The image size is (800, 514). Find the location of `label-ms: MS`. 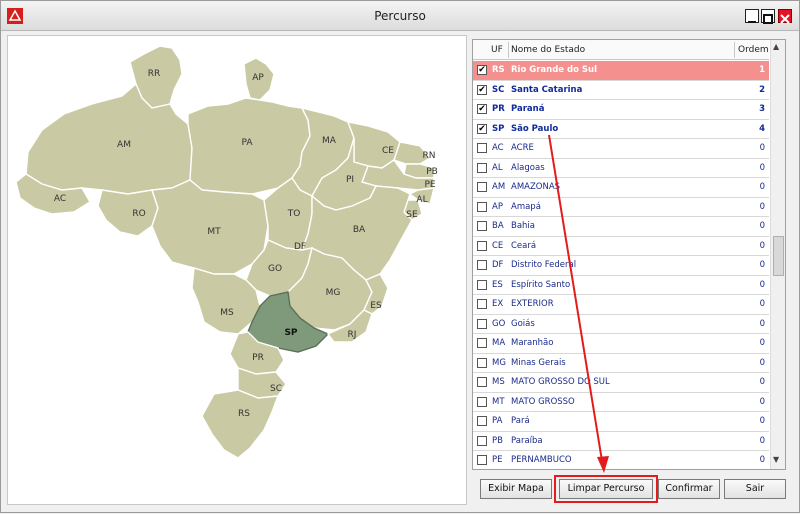

label-ms: MS is located at coordinates (227, 313).